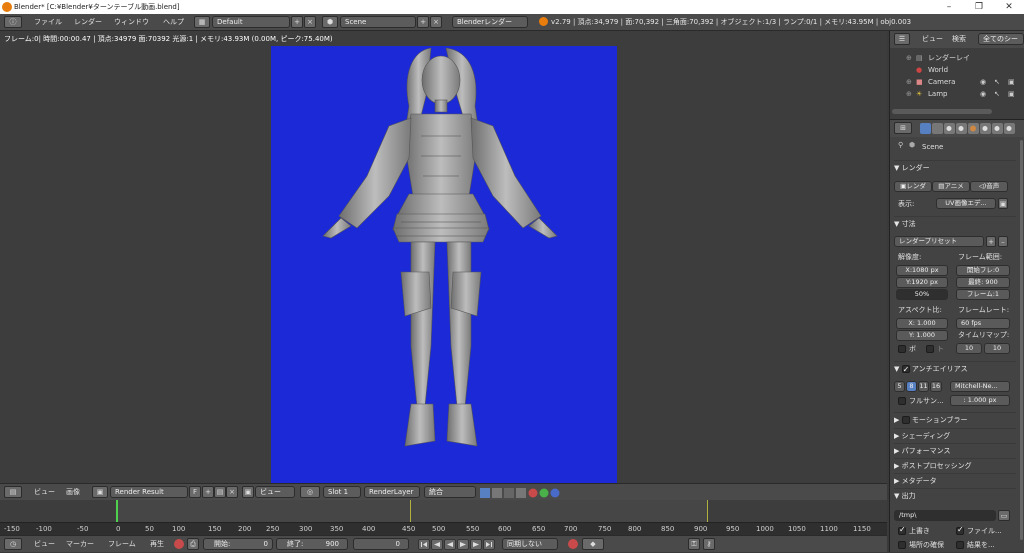  What do you see at coordinates (573, 544) in the screenshot?
I see `auto-keying-icon` at bounding box center [573, 544].